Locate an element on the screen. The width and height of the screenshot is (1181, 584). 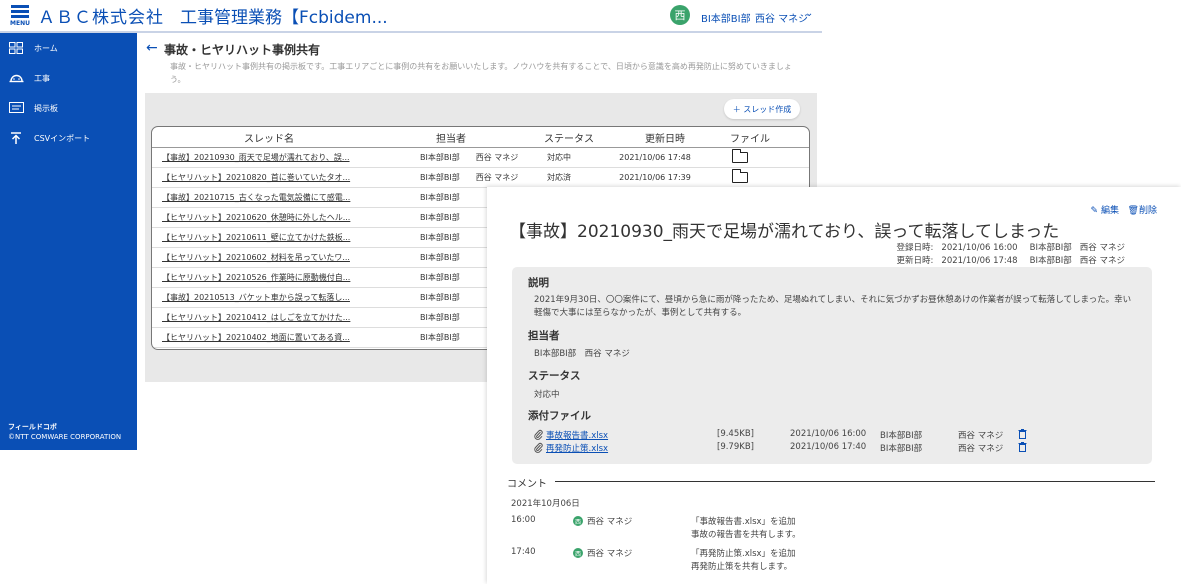
comment-time: 17:40 is located at coordinates (523, 552).